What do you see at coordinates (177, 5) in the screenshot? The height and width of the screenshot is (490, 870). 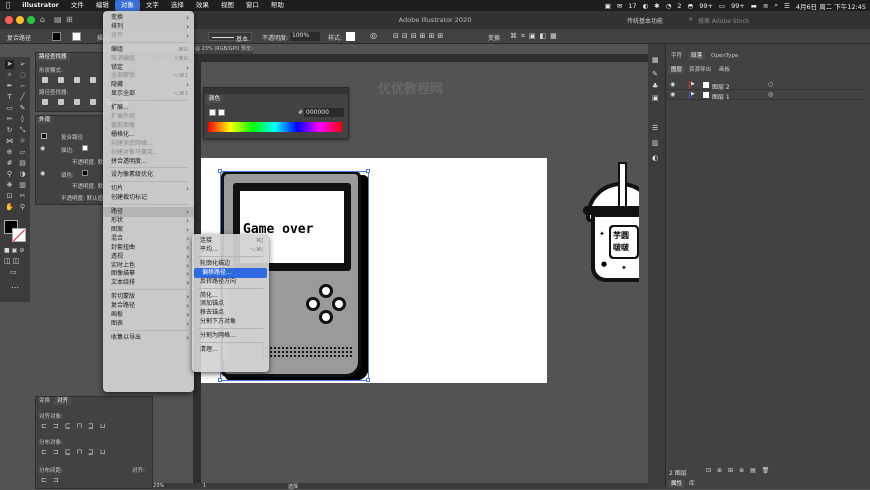 I see `menu-select: 选择` at bounding box center [177, 5].